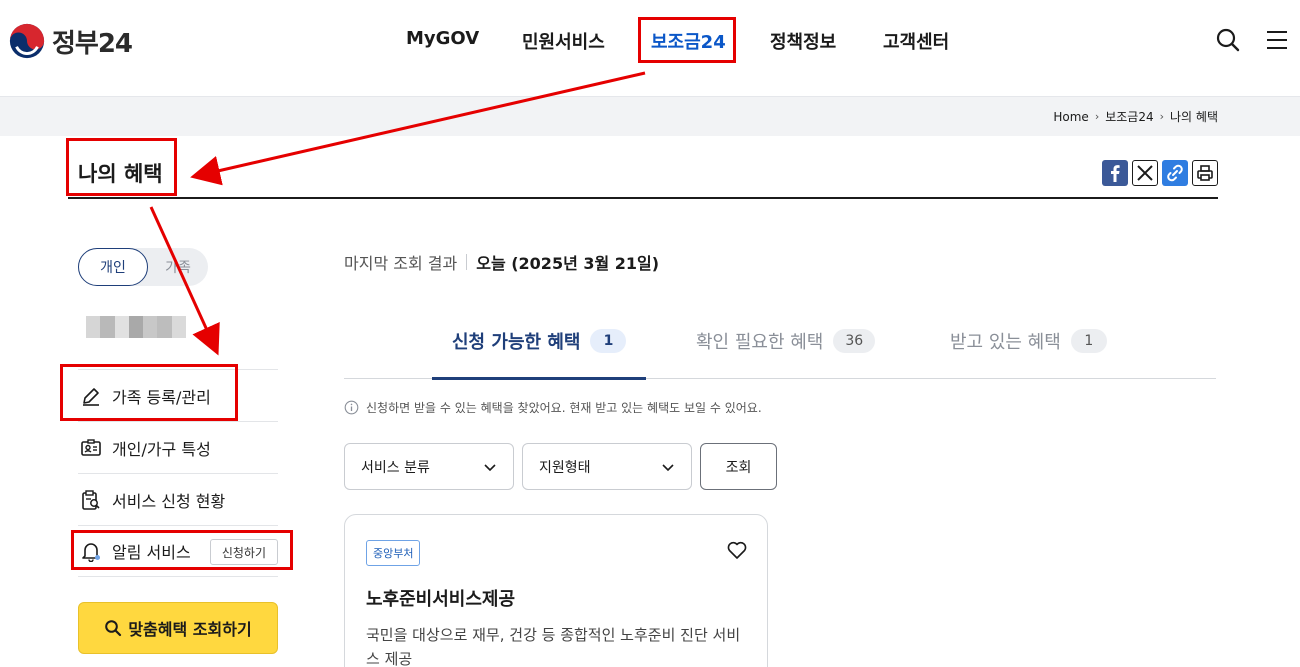 The height and width of the screenshot is (667, 1300). I want to click on breadcrumb-band: Home › 보조금24 › 나의 혜택, so click(650, 116).